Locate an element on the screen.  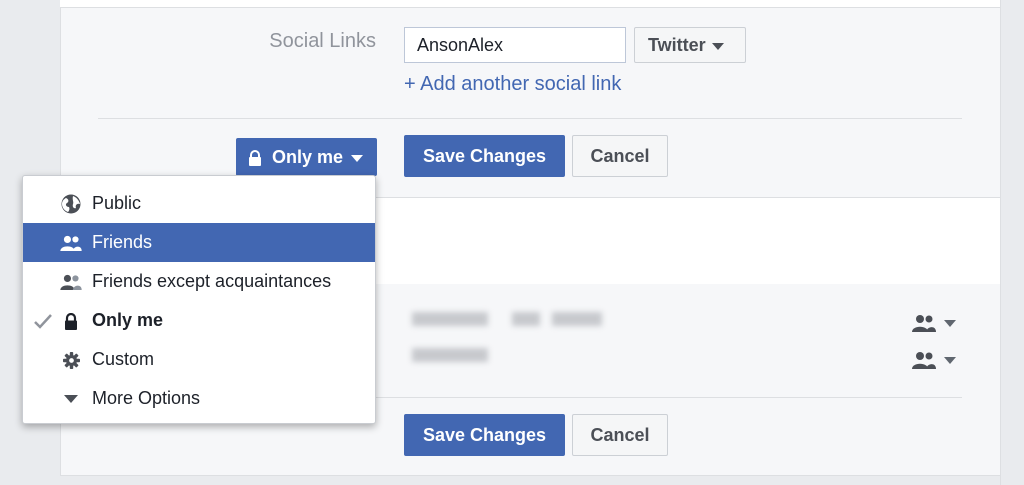
menu-item-friends-except: Friends except acquaintances is located at coordinates (199, 281).